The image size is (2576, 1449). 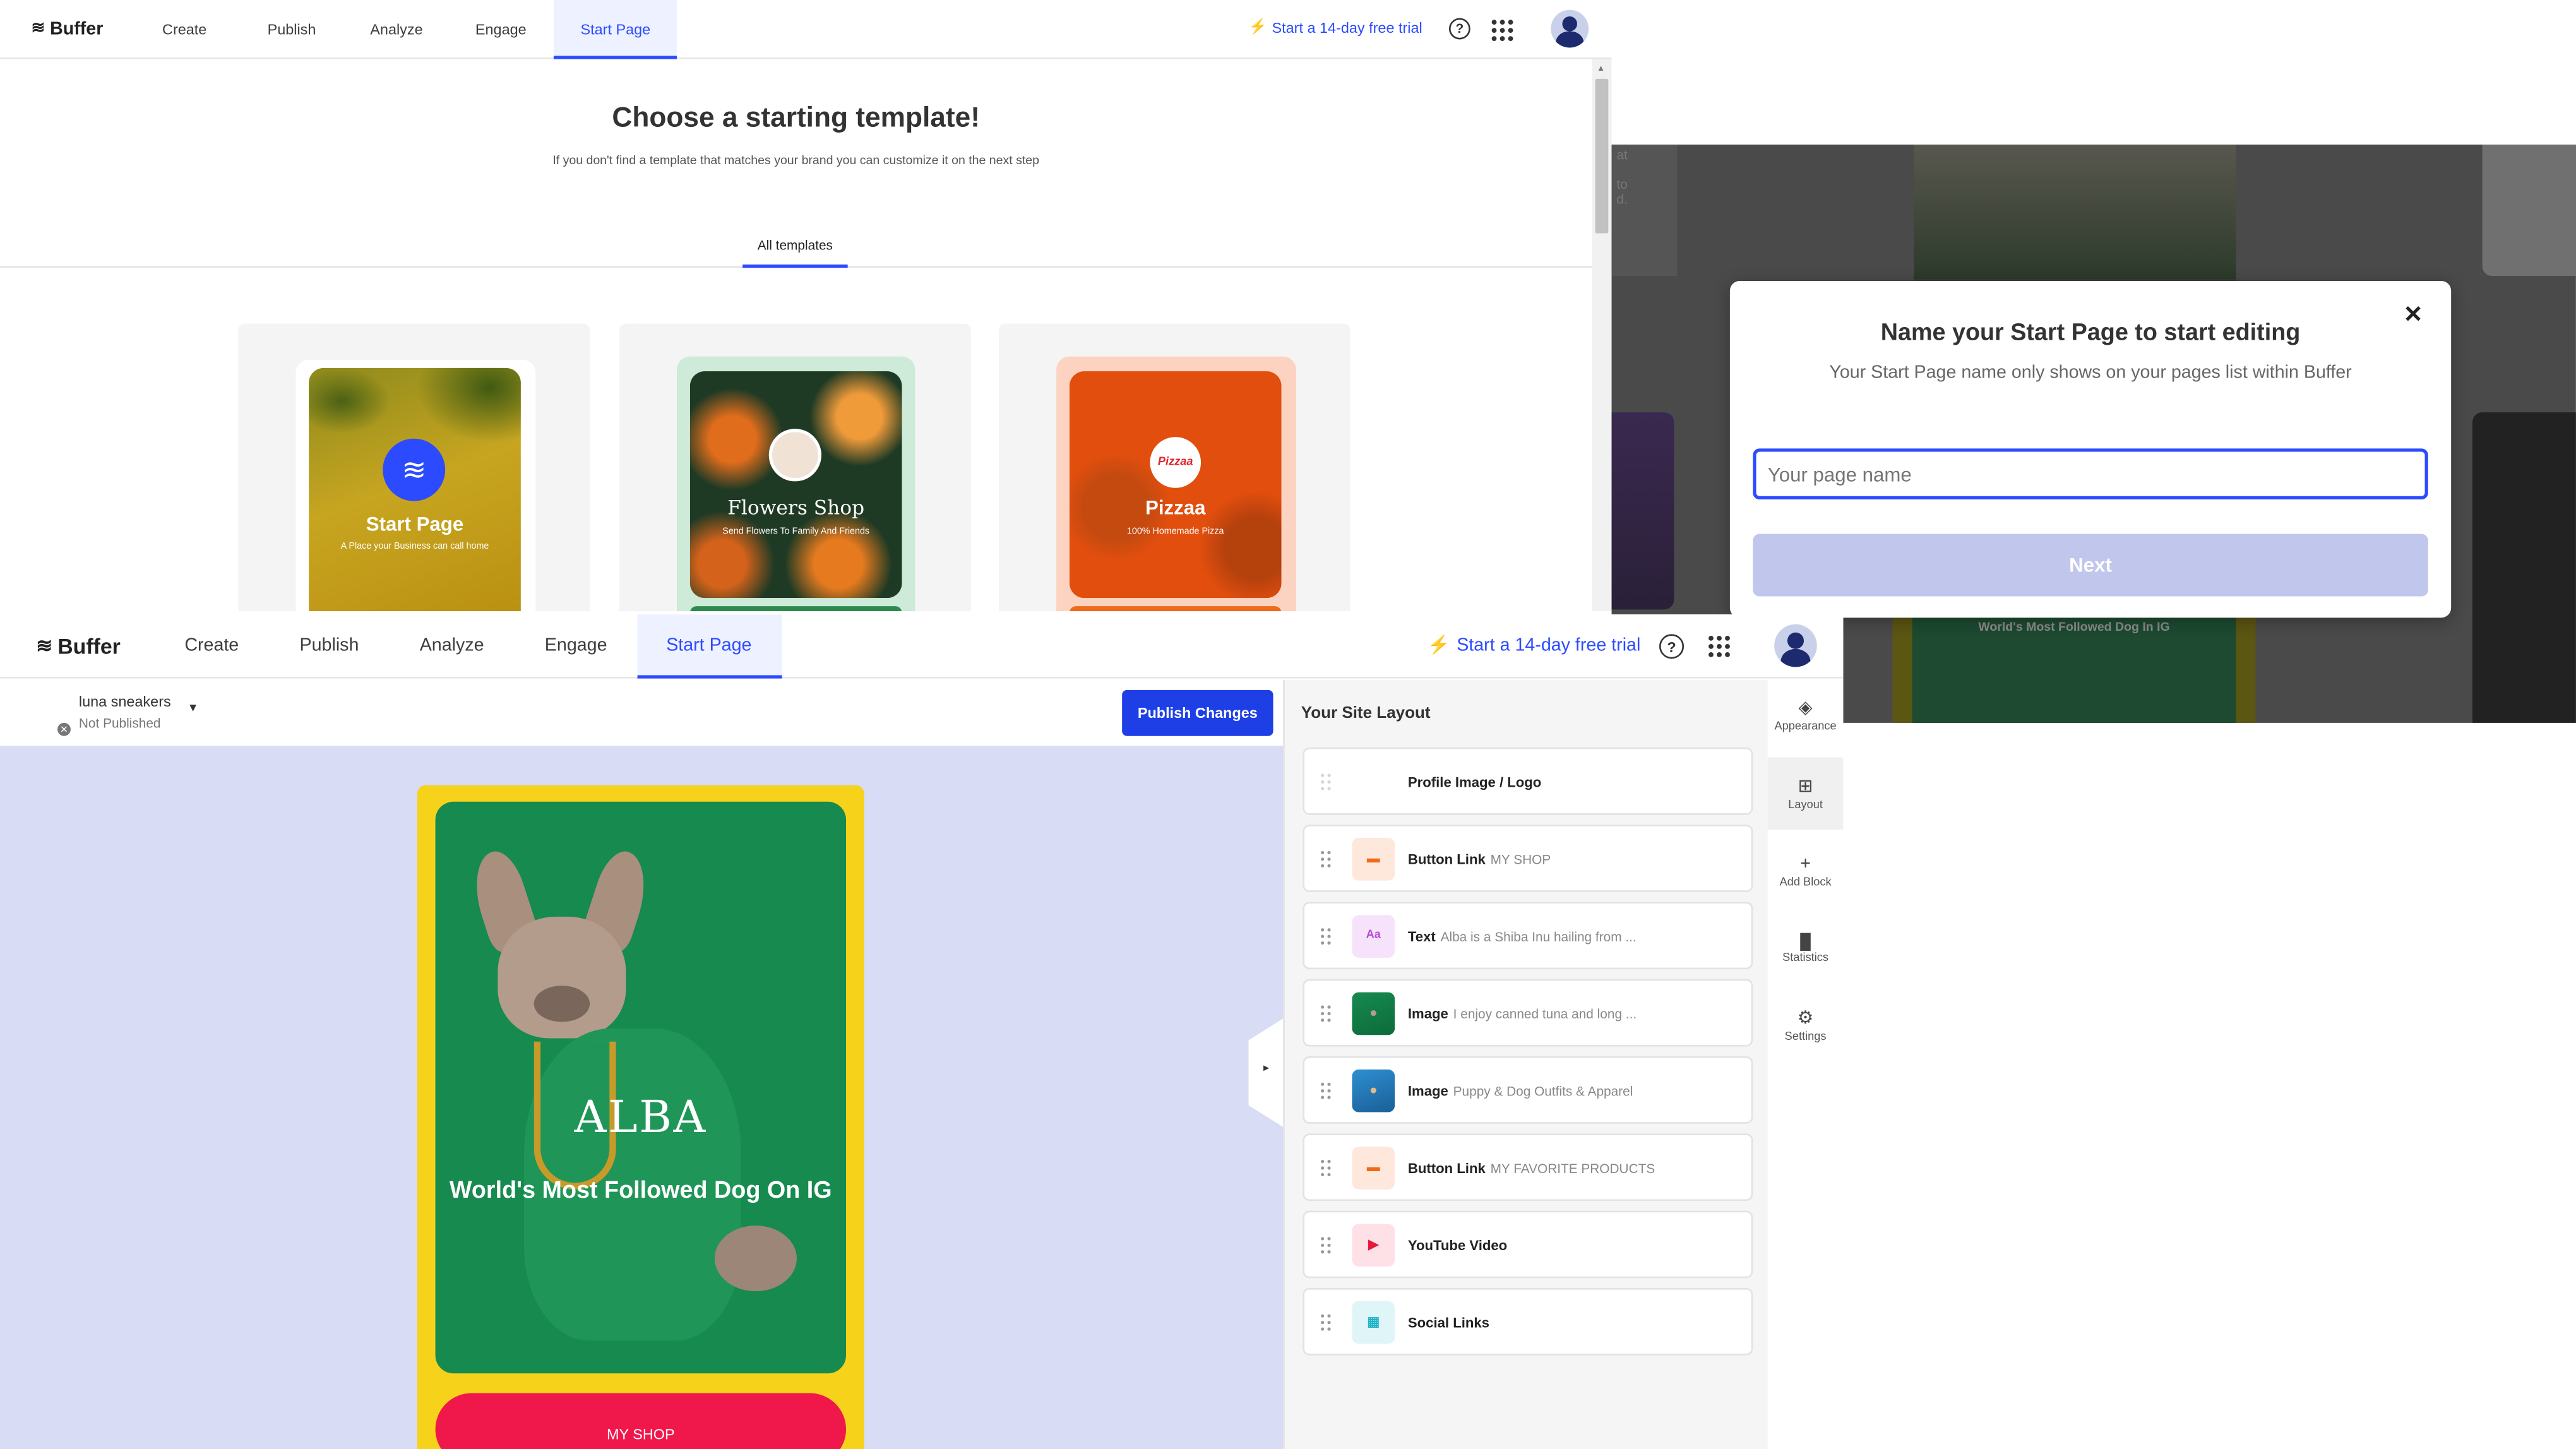 I want to click on layout-item-label: Profile Image / Logo, so click(x=1474, y=781).